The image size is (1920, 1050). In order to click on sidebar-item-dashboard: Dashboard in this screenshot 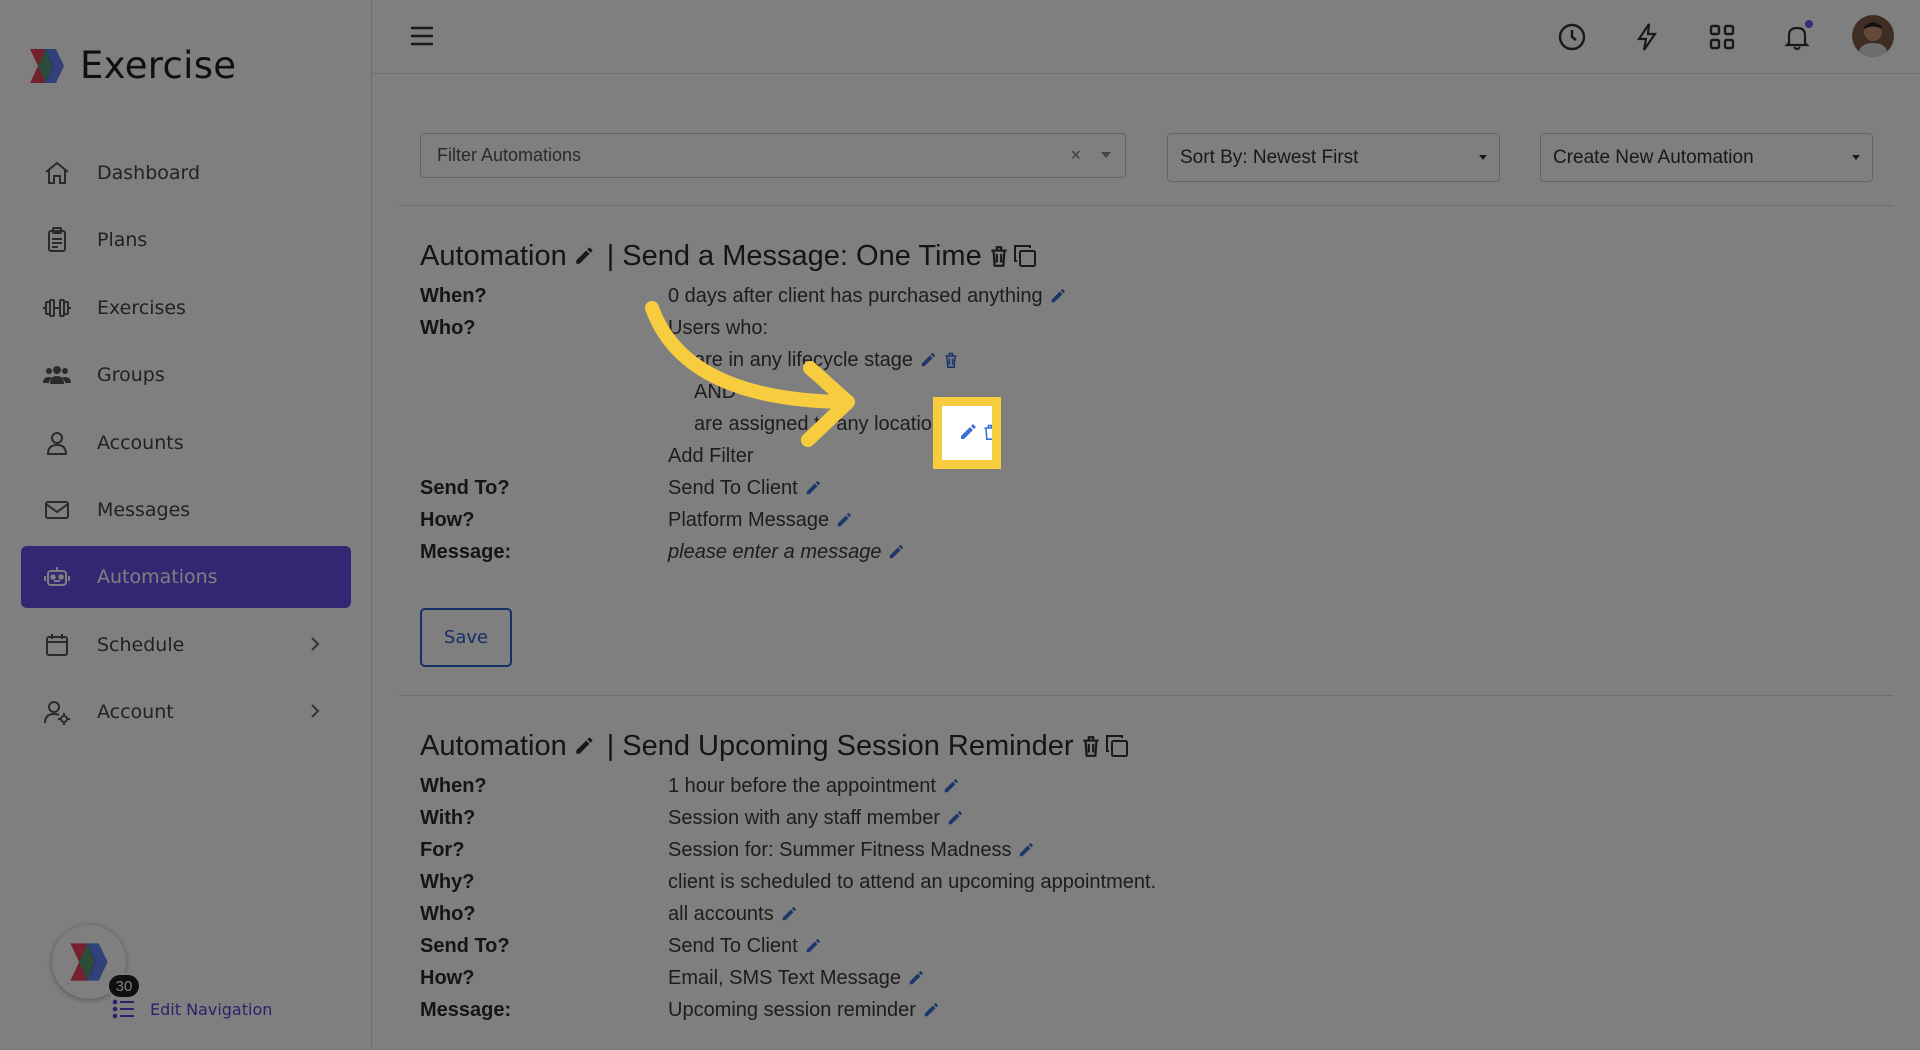, I will do `click(186, 173)`.